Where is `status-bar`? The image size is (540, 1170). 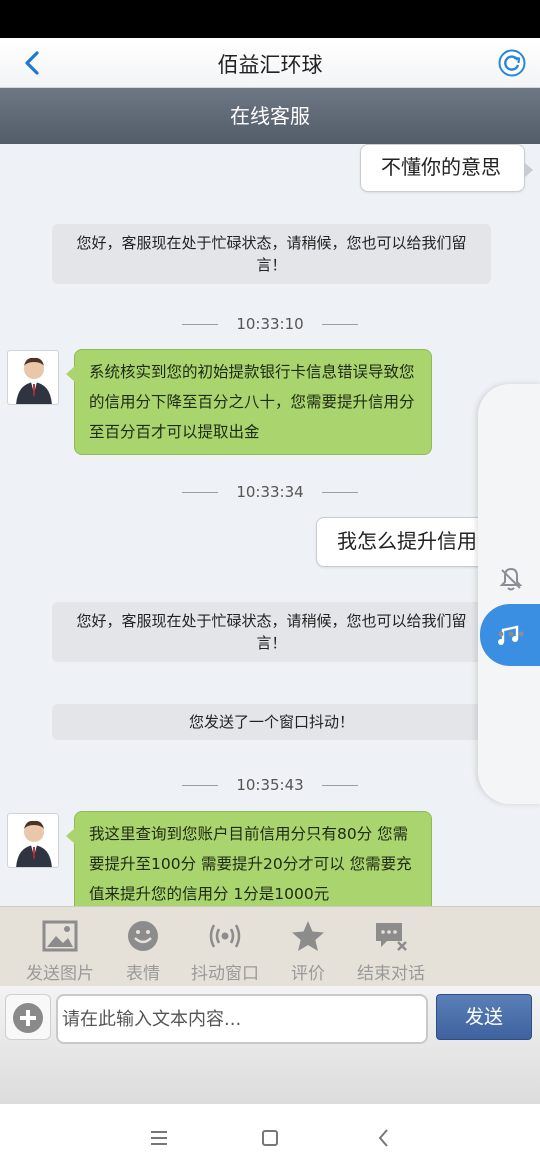 status-bar is located at coordinates (270, 19).